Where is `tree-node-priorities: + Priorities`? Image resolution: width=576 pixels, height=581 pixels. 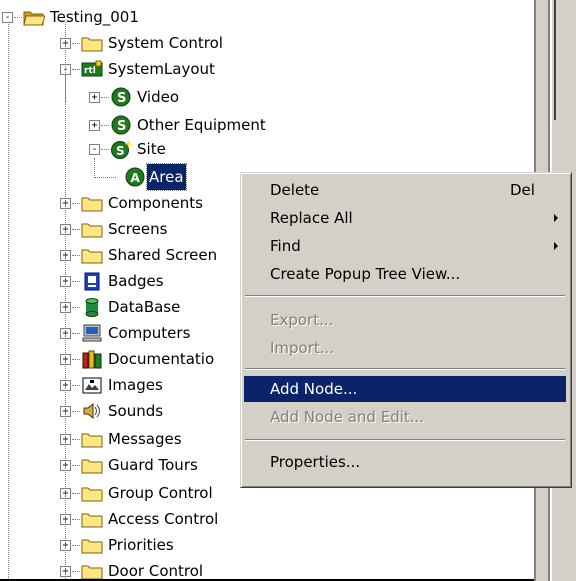
tree-node-priorities: + Priorities is located at coordinates (210, 545).